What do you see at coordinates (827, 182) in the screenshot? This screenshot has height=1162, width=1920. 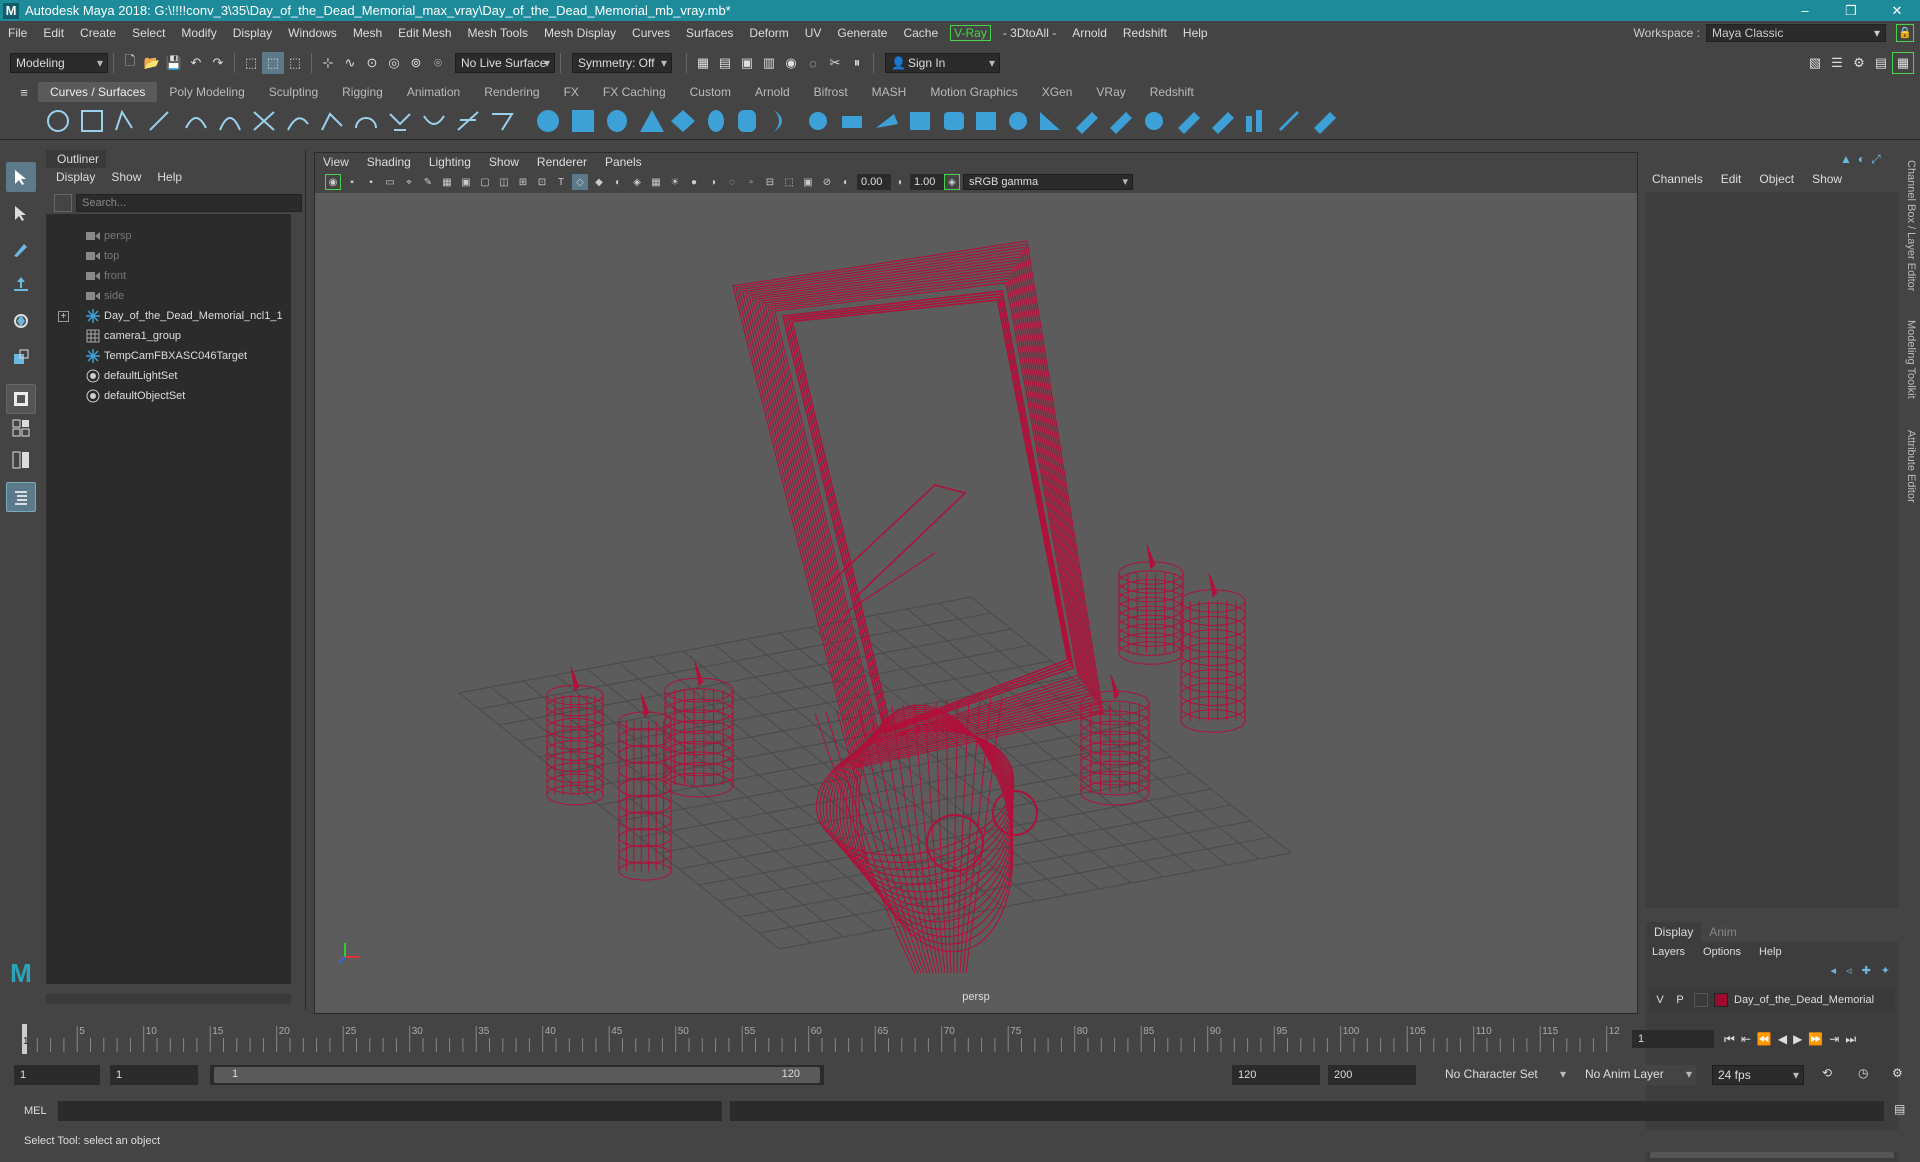 I see `xray-active-icon: ⊘` at bounding box center [827, 182].